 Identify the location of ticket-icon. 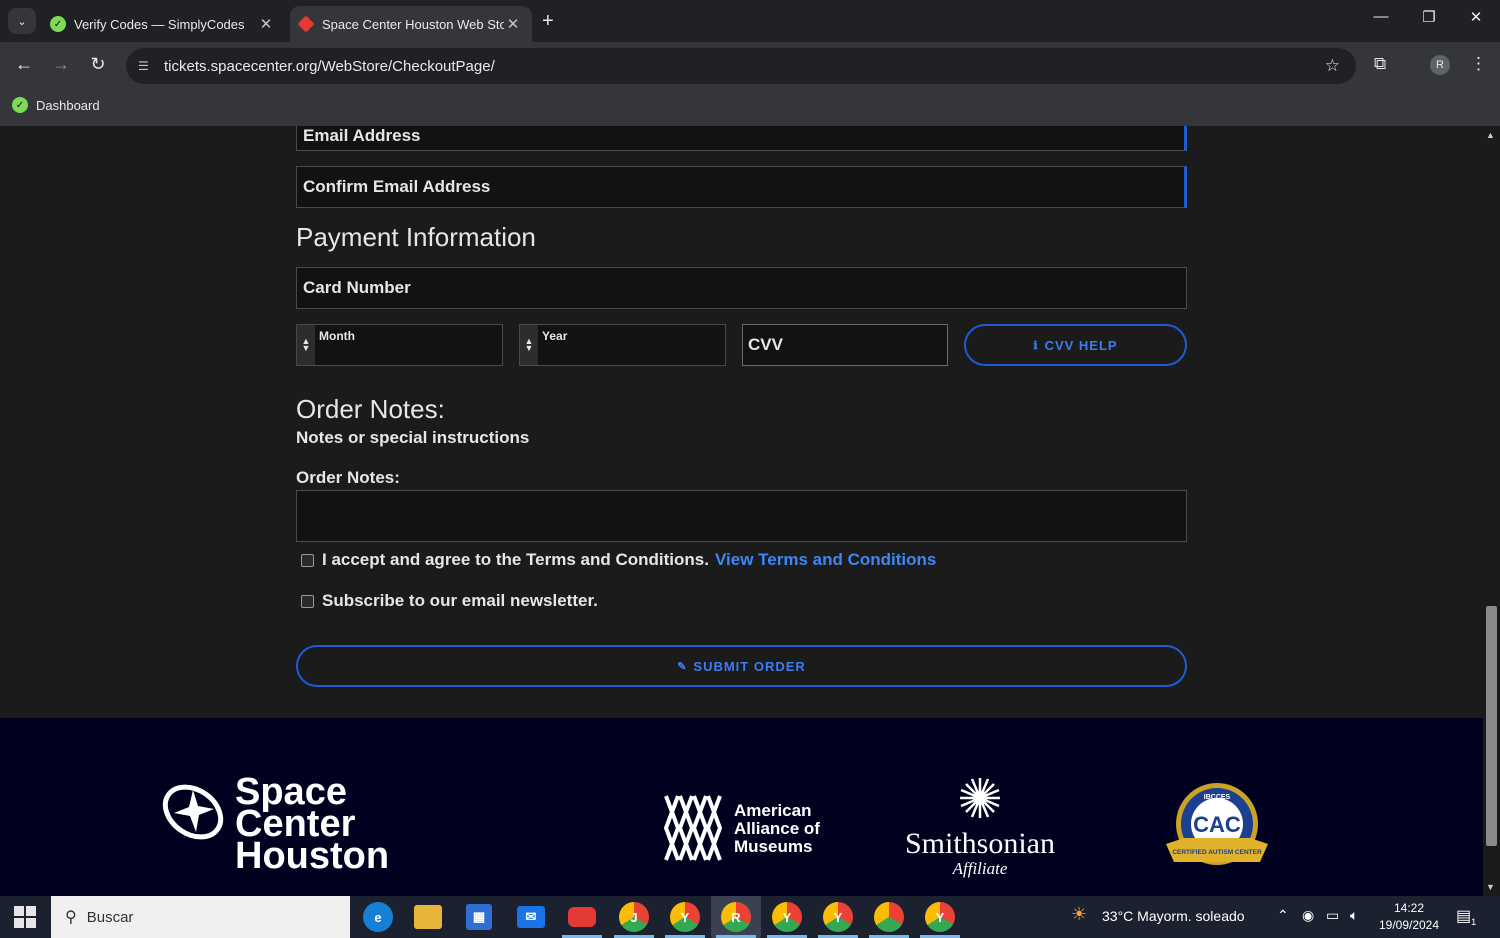
(306, 24).